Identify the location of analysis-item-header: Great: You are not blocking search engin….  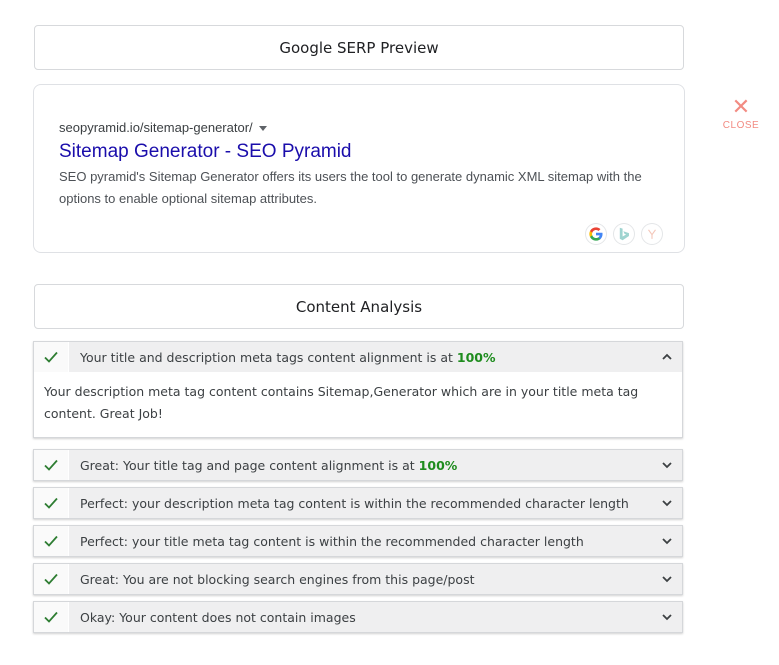
(358, 579).